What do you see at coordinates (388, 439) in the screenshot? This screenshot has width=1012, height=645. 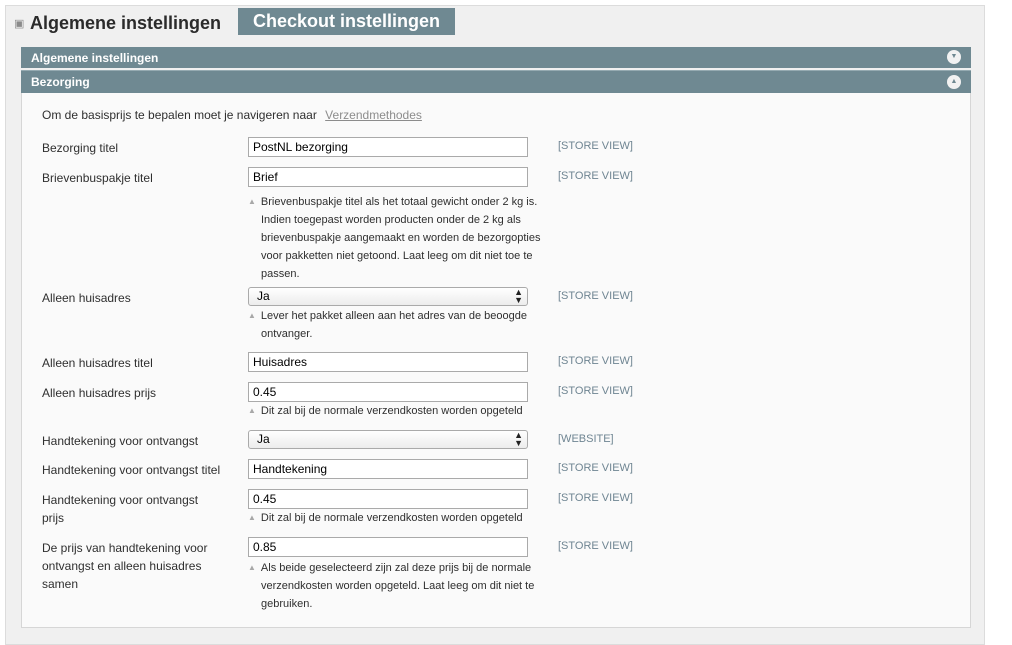 I see `signature-select: Ja ▲ ▼` at bounding box center [388, 439].